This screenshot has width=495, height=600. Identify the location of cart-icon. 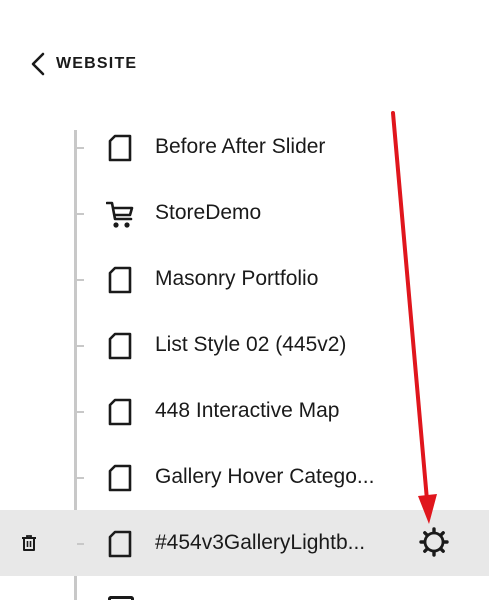
(120, 214).